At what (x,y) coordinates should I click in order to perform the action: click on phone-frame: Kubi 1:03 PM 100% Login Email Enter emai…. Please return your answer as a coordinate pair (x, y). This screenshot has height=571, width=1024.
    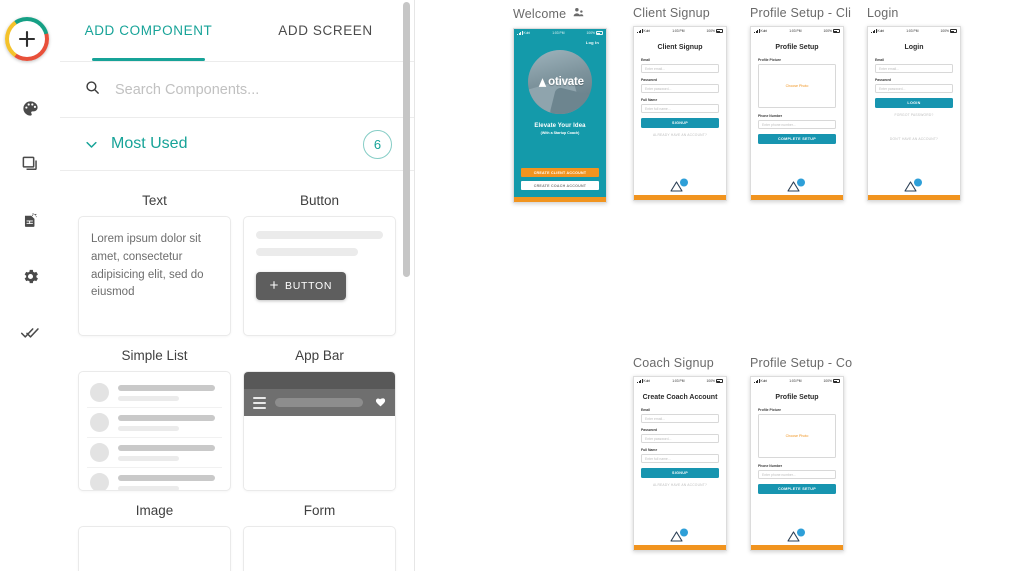
    Looking at the image, I should click on (914, 113).